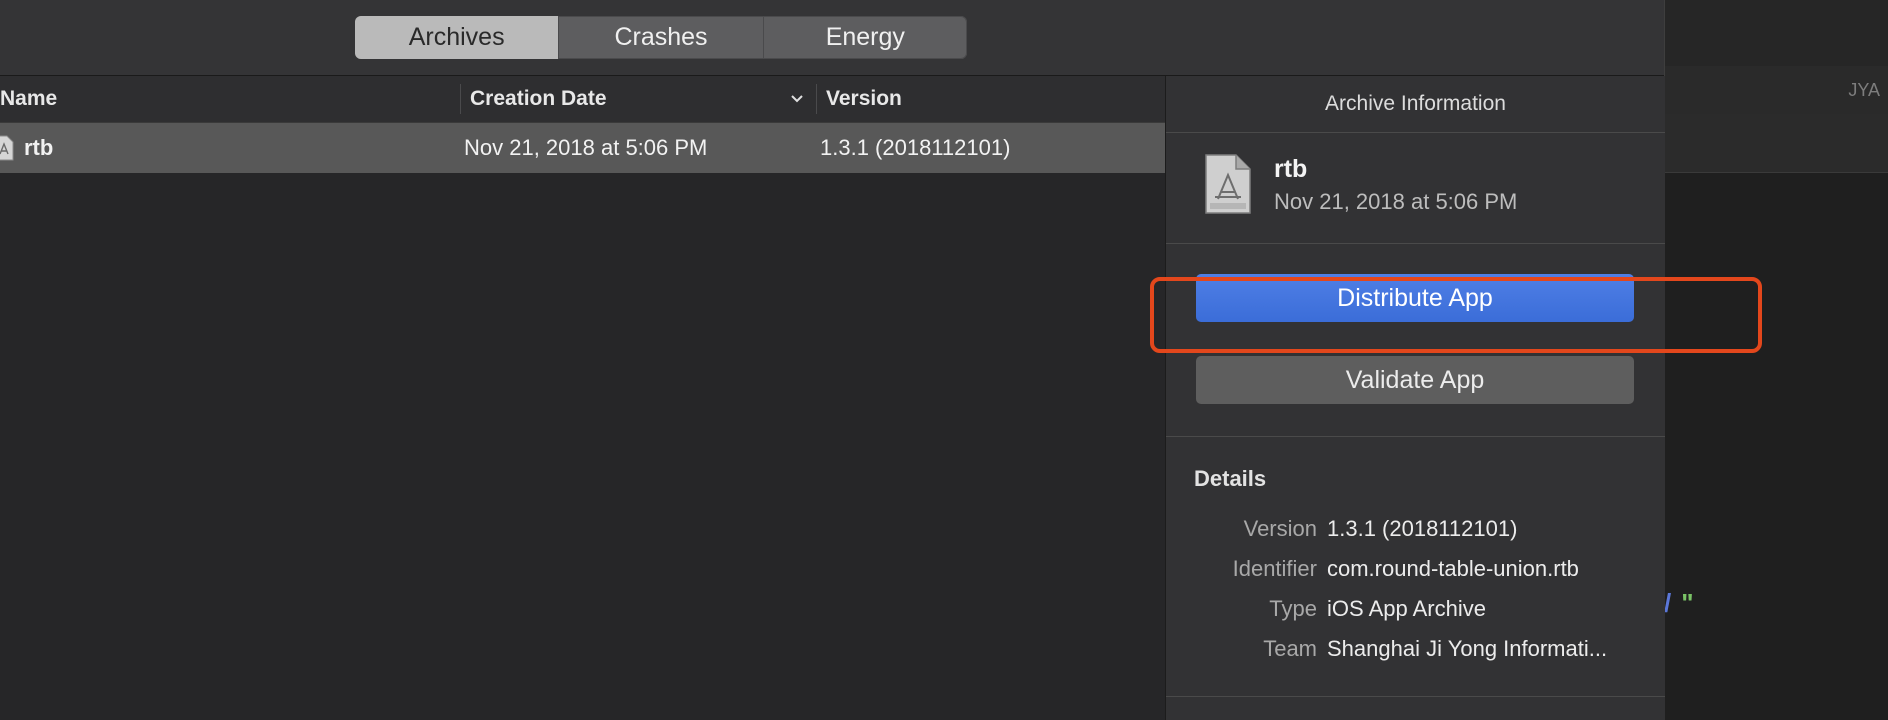 Image resolution: width=1888 pixels, height=720 pixels. What do you see at coordinates (1456, 315) in the screenshot?
I see `annotation-highlight-box` at bounding box center [1456, 315].